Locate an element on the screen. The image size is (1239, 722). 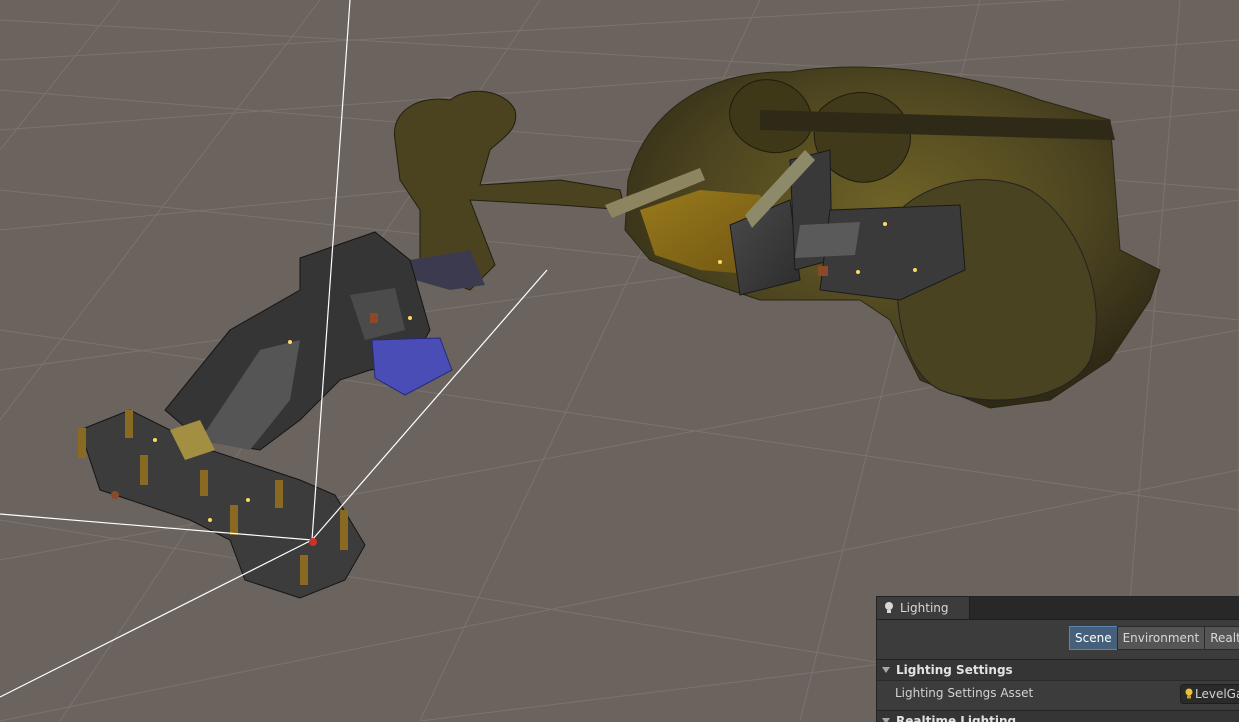
lighting-settings-asset-field: LevelGameLighting is located at coordinates (1209, 694).